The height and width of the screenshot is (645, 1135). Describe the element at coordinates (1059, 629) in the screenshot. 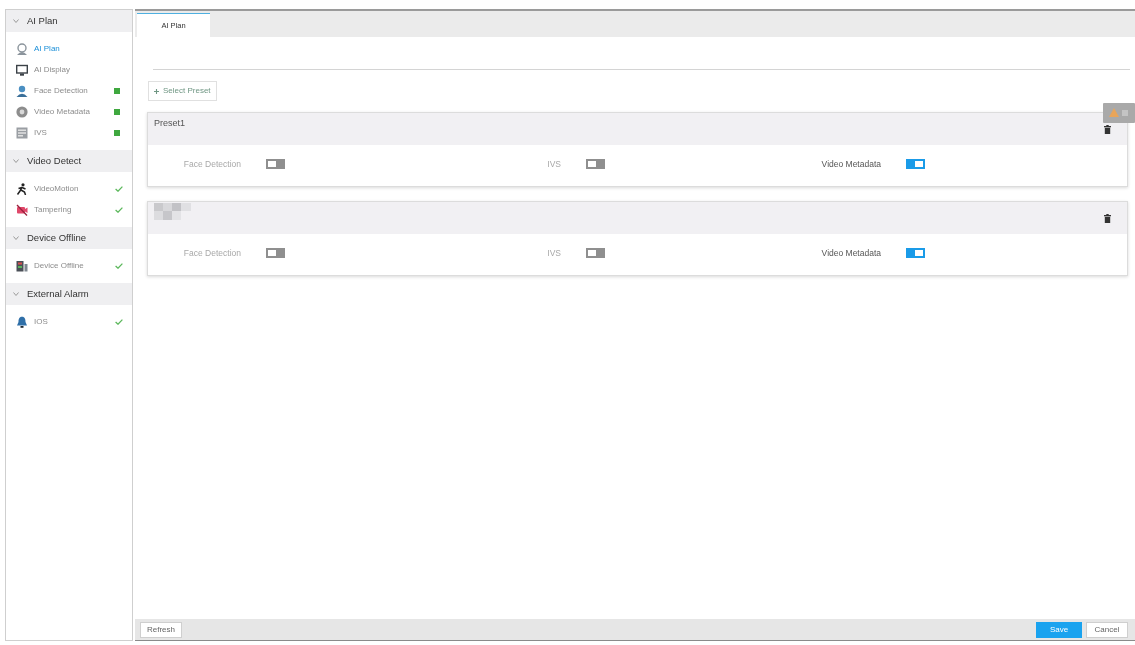

I see `footer-button: Save` at that location.